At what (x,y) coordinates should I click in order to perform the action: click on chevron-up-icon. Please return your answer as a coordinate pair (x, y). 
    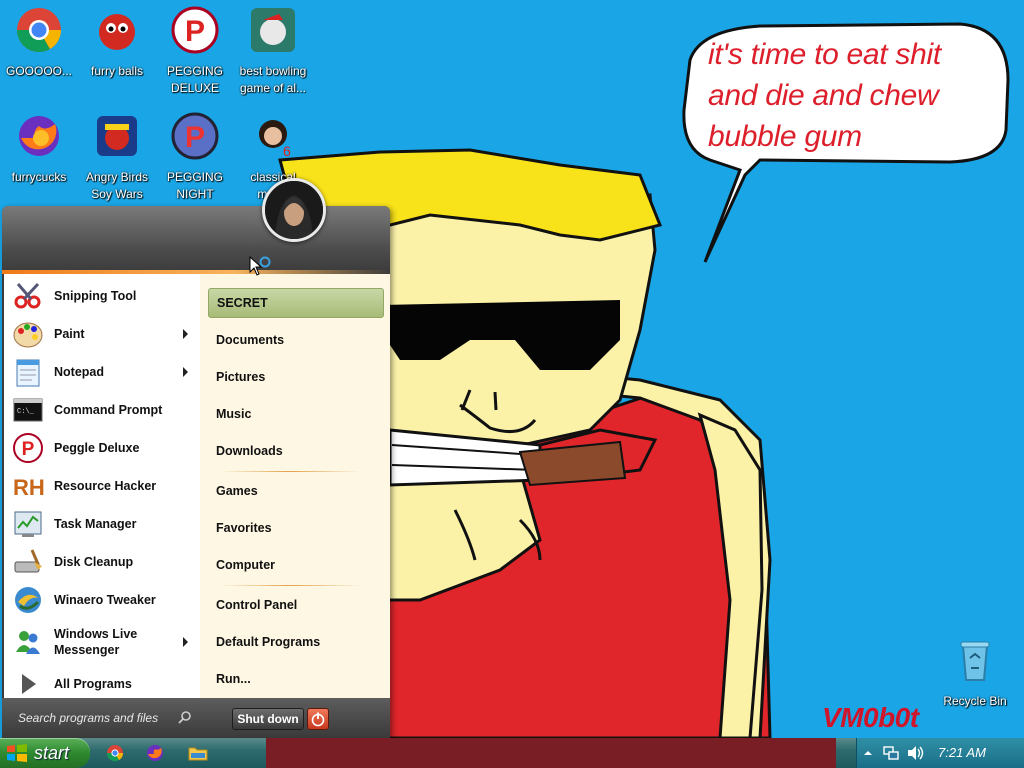
    Looking at the image, I should click on (868, 753).